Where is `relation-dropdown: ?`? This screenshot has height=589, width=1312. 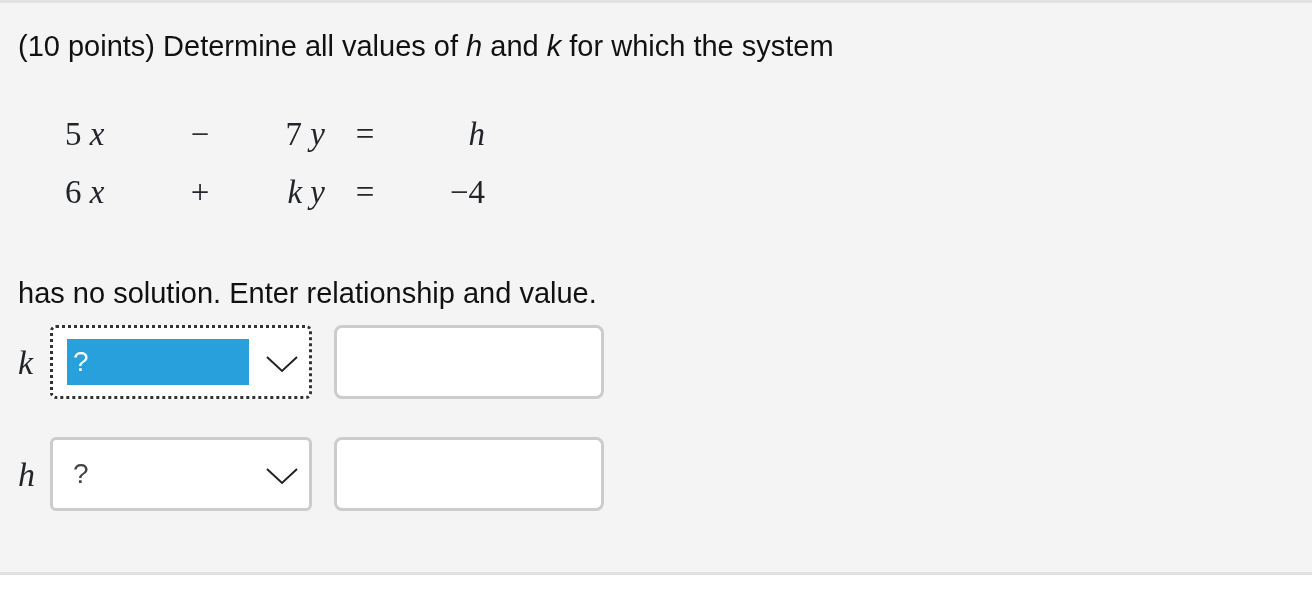
relation-dropdown: ? is located at coordinates (181, 474).